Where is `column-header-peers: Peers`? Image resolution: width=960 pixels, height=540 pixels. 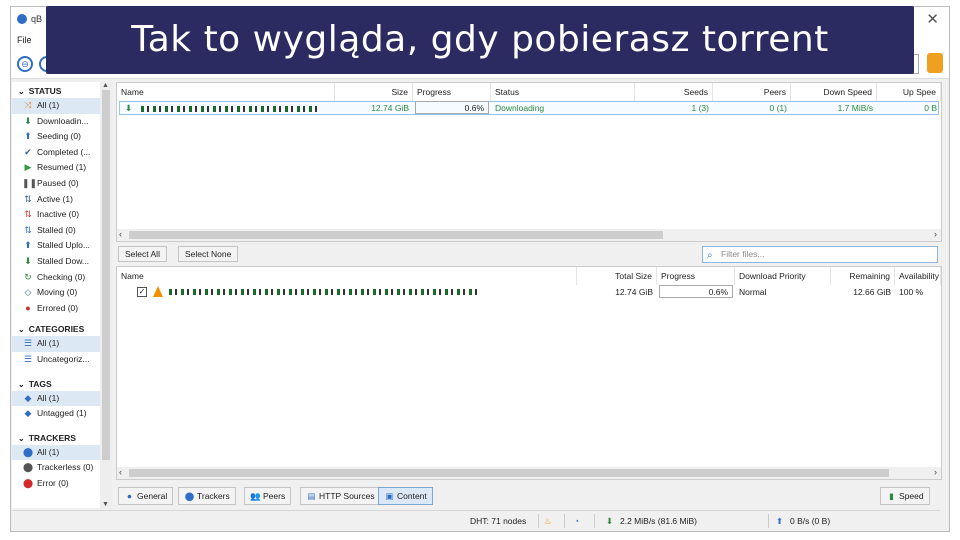 column-header-peers: Peers is located at coordinates (752, 92).